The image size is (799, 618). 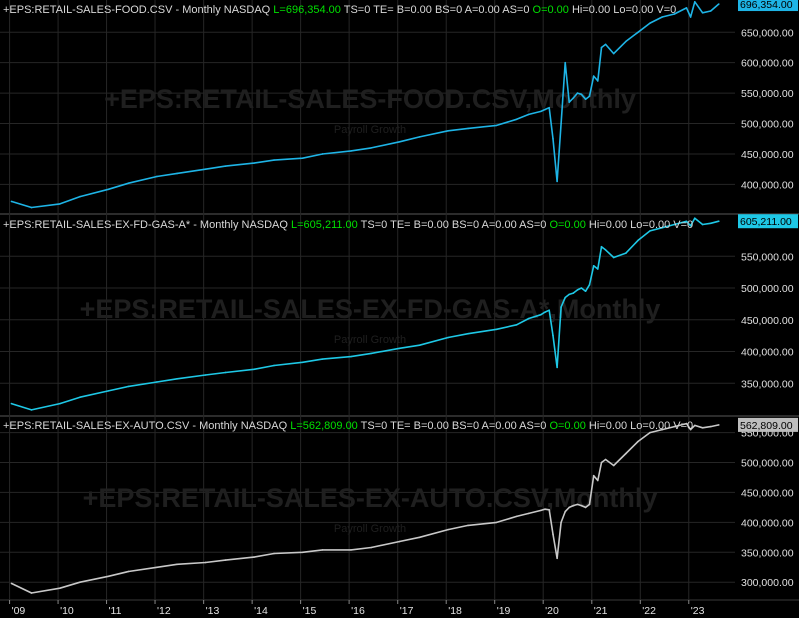 What do you see at coordinates (649, 611) in the screenshot?
I see `x-tick-label: '22` at bounding box center [649, 611].